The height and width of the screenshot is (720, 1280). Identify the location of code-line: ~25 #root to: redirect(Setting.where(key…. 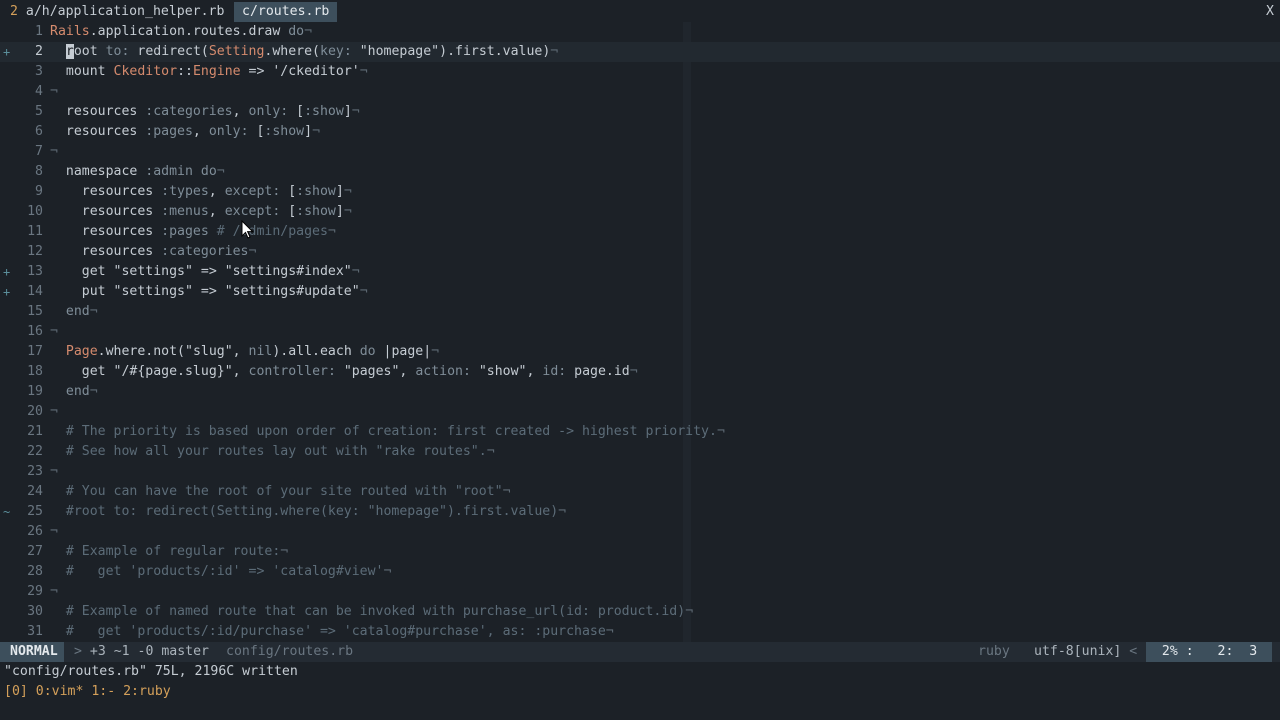
(640, 512).